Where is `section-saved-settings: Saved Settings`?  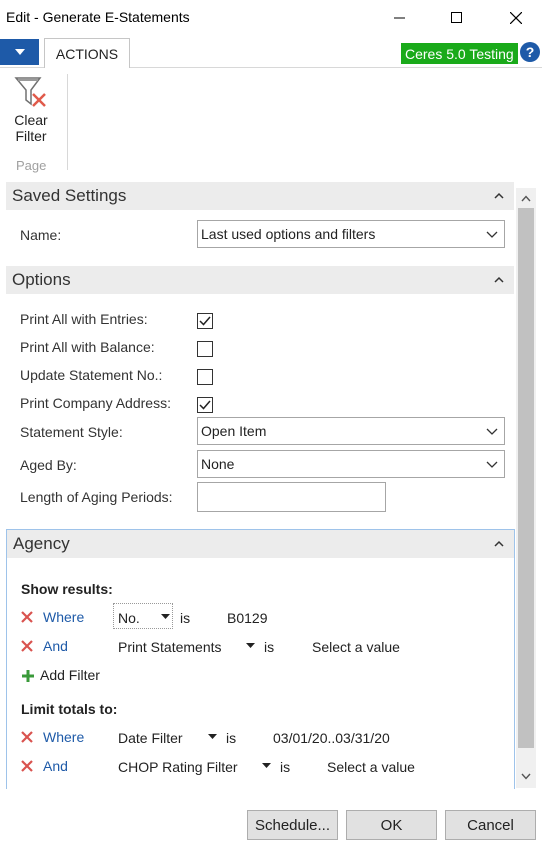 section-saved-settings: Saved Settings is located at coordinates (260, 196).